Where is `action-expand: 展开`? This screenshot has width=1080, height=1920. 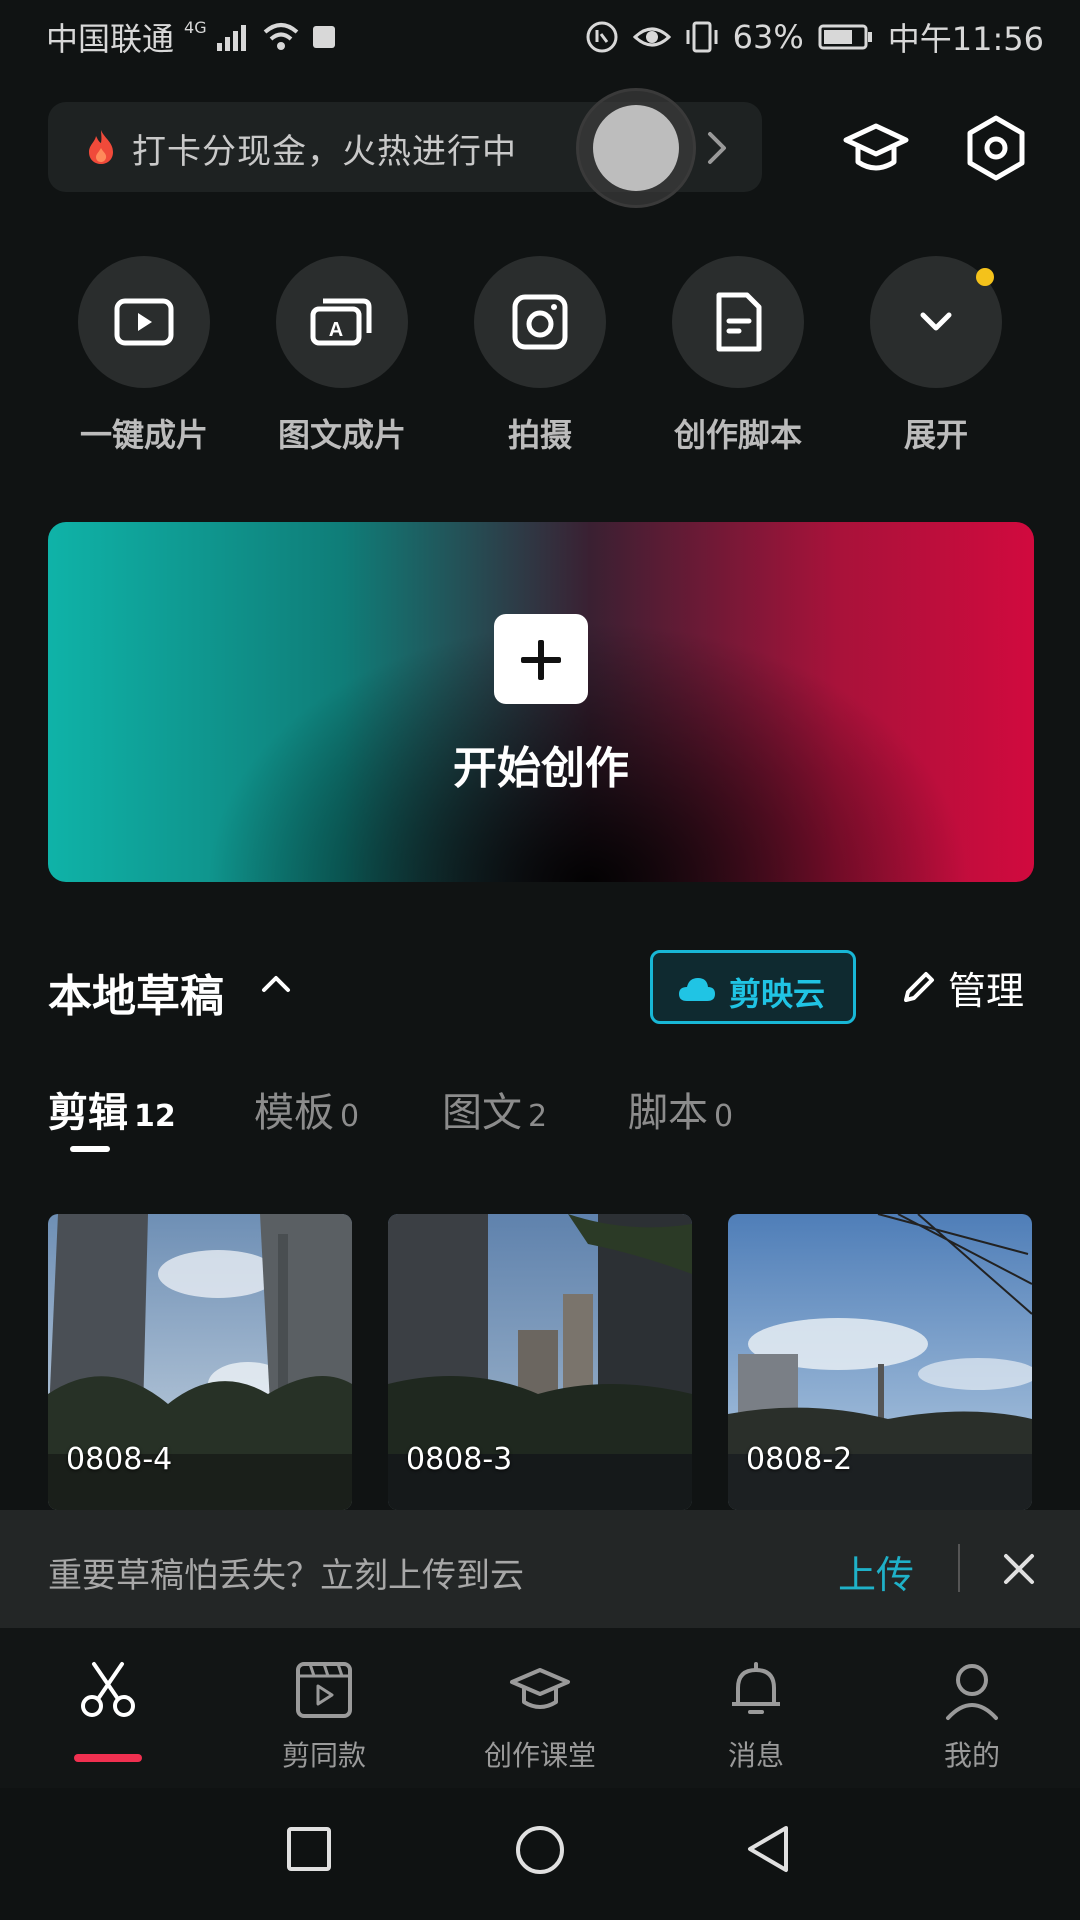
action-expand: 展开 is located at coordinates (936, 356).